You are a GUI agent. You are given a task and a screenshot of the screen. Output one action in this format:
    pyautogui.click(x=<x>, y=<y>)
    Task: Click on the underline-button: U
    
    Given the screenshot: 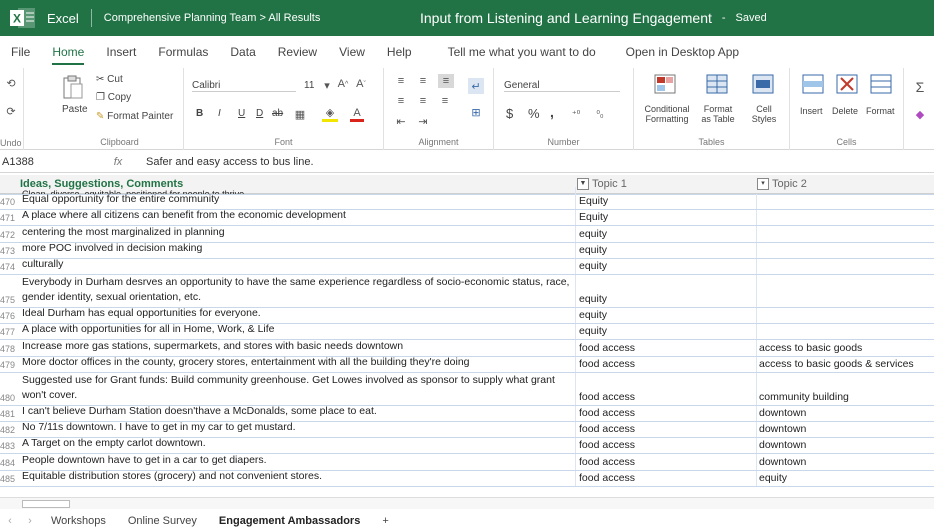 What is the action you would take?
    pyautogui.click(x=241, y=113)
    